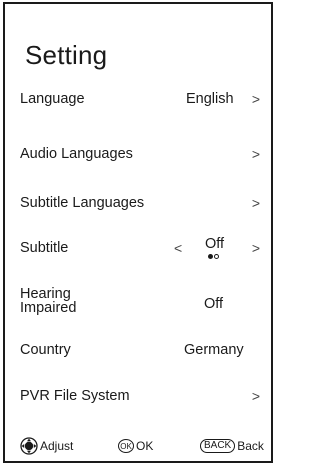  I want to click on adjust-hint: Adjust, so click(46, 446).